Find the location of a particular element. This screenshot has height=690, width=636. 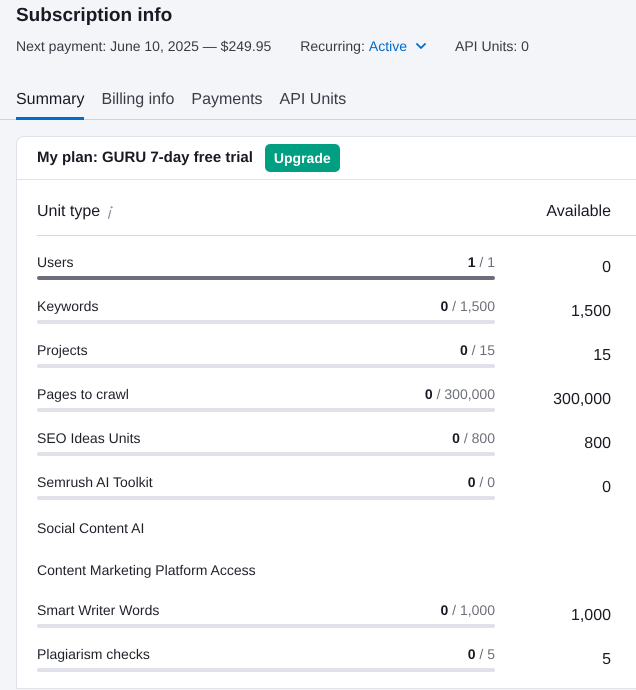

usage-count: 0 / 800 is located at coordinates (473, 438).